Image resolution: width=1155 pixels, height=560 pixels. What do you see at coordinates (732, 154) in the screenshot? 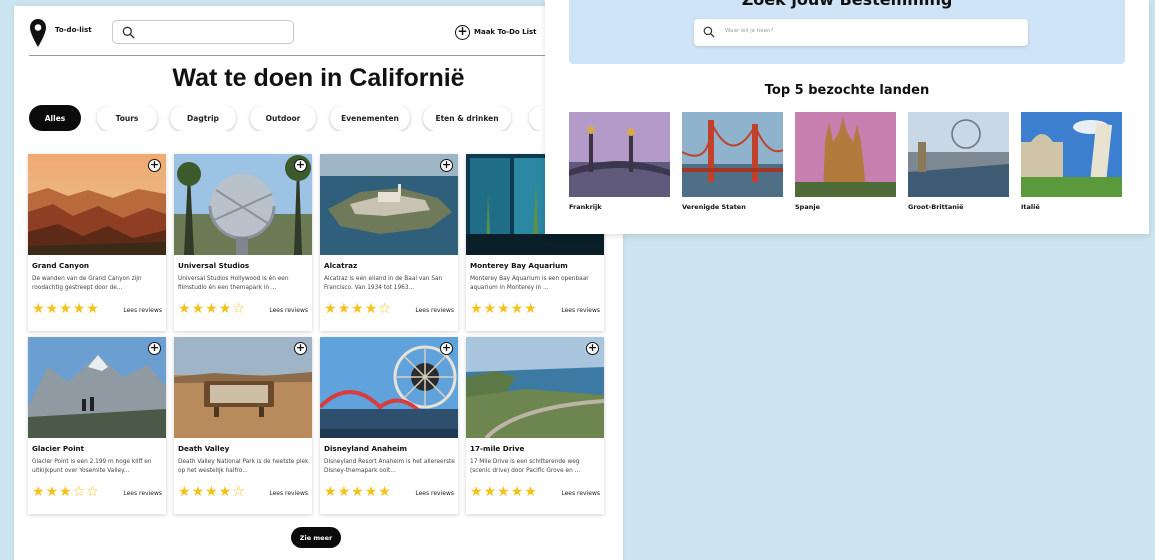
I see `golden-gate-photo` at bounding box center [732, 154].